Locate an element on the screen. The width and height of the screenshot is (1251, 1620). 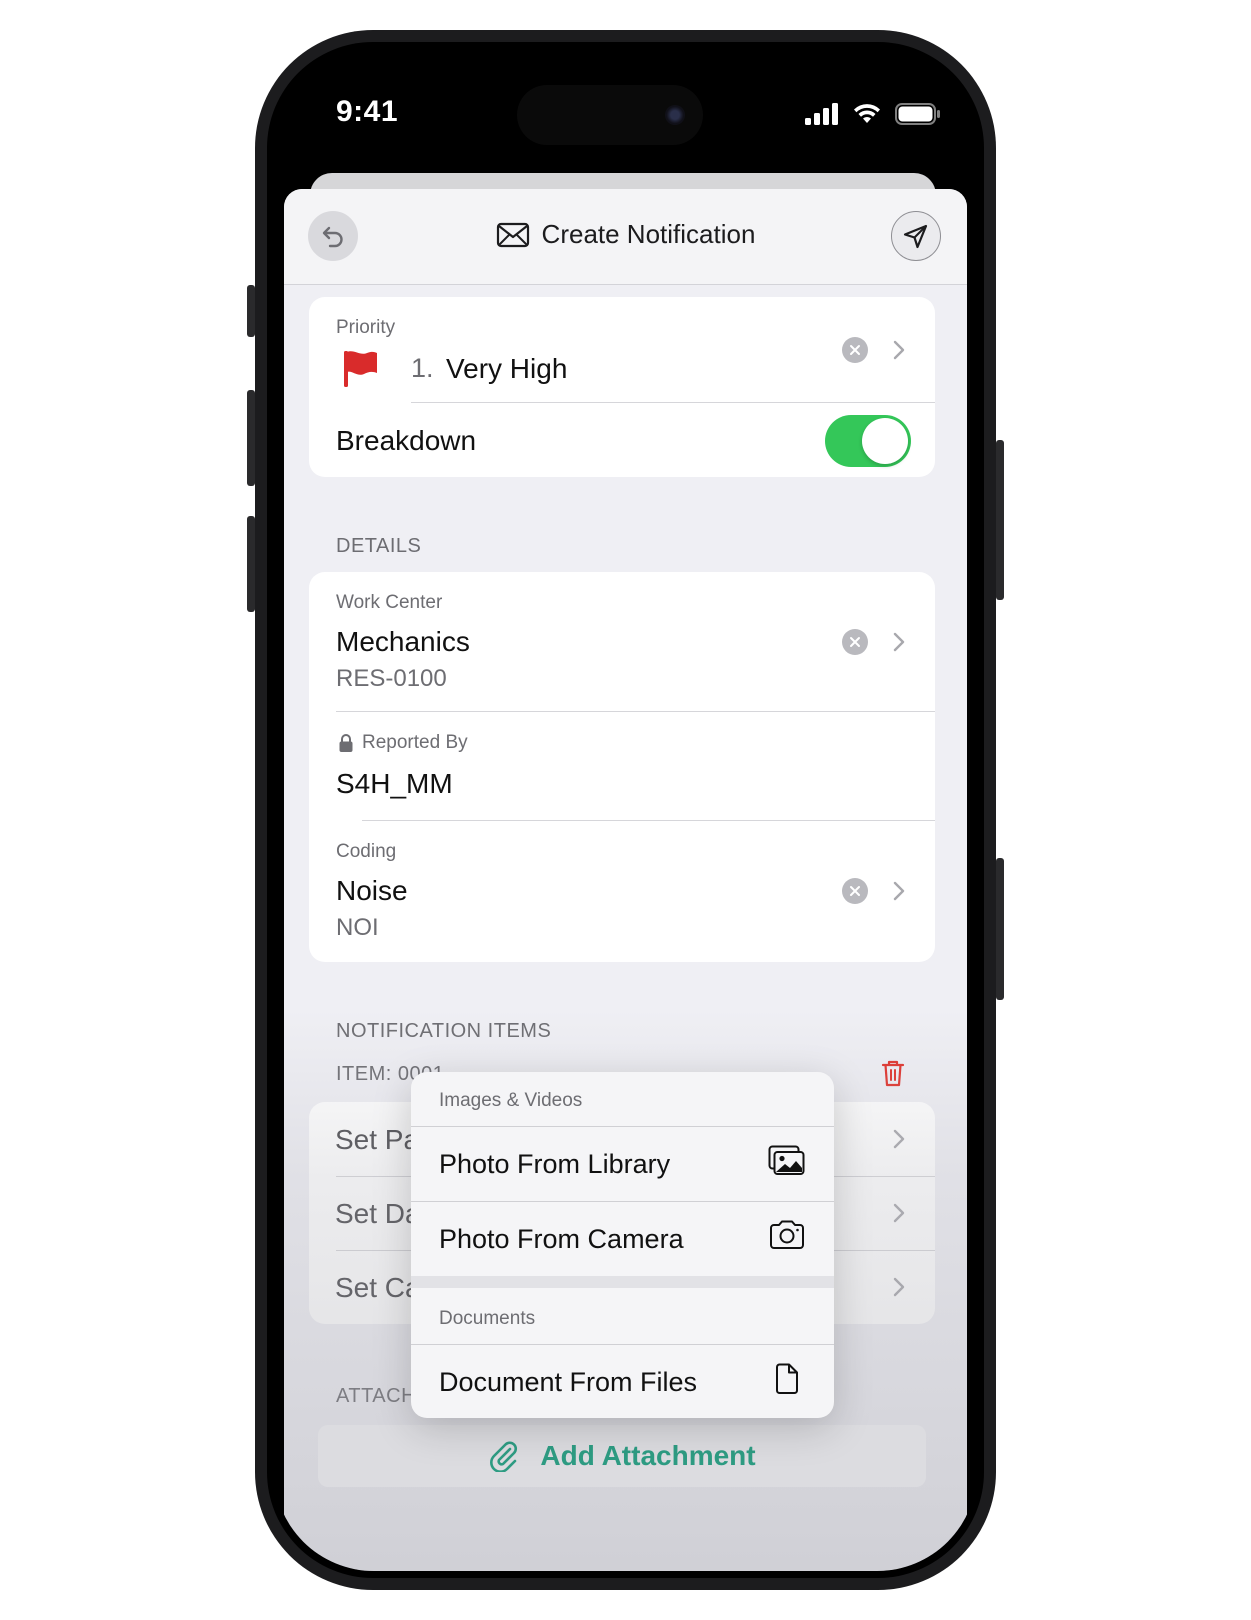
photo-library-icon is located at coordinates (786, 1160).